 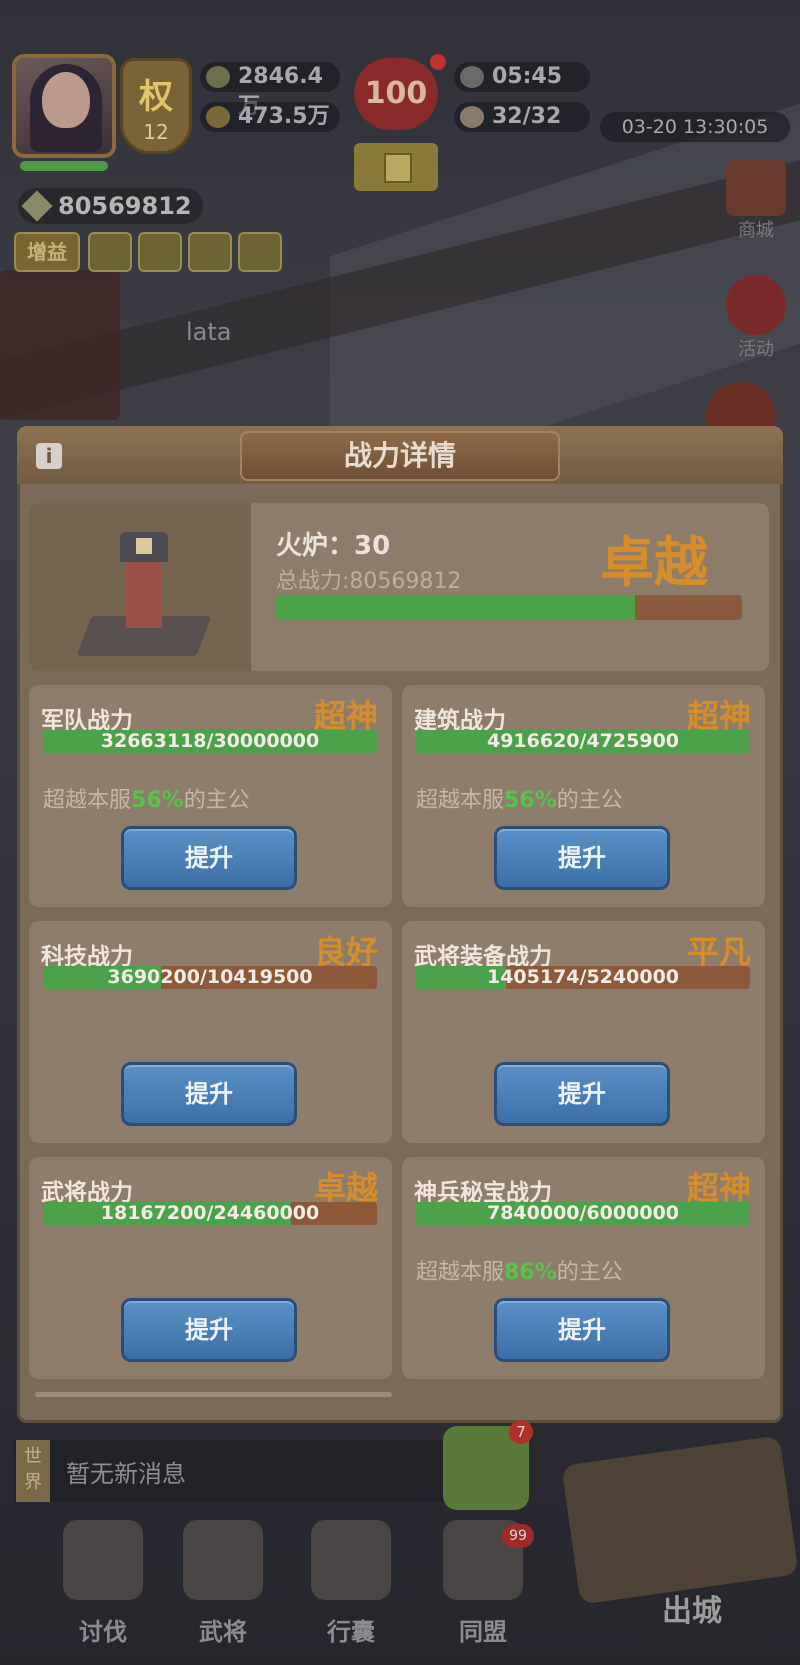 What do you see at coordinates (47, 252) in the screenshot?
I see `buff-button: 增益` at bounding box center [47, 252].